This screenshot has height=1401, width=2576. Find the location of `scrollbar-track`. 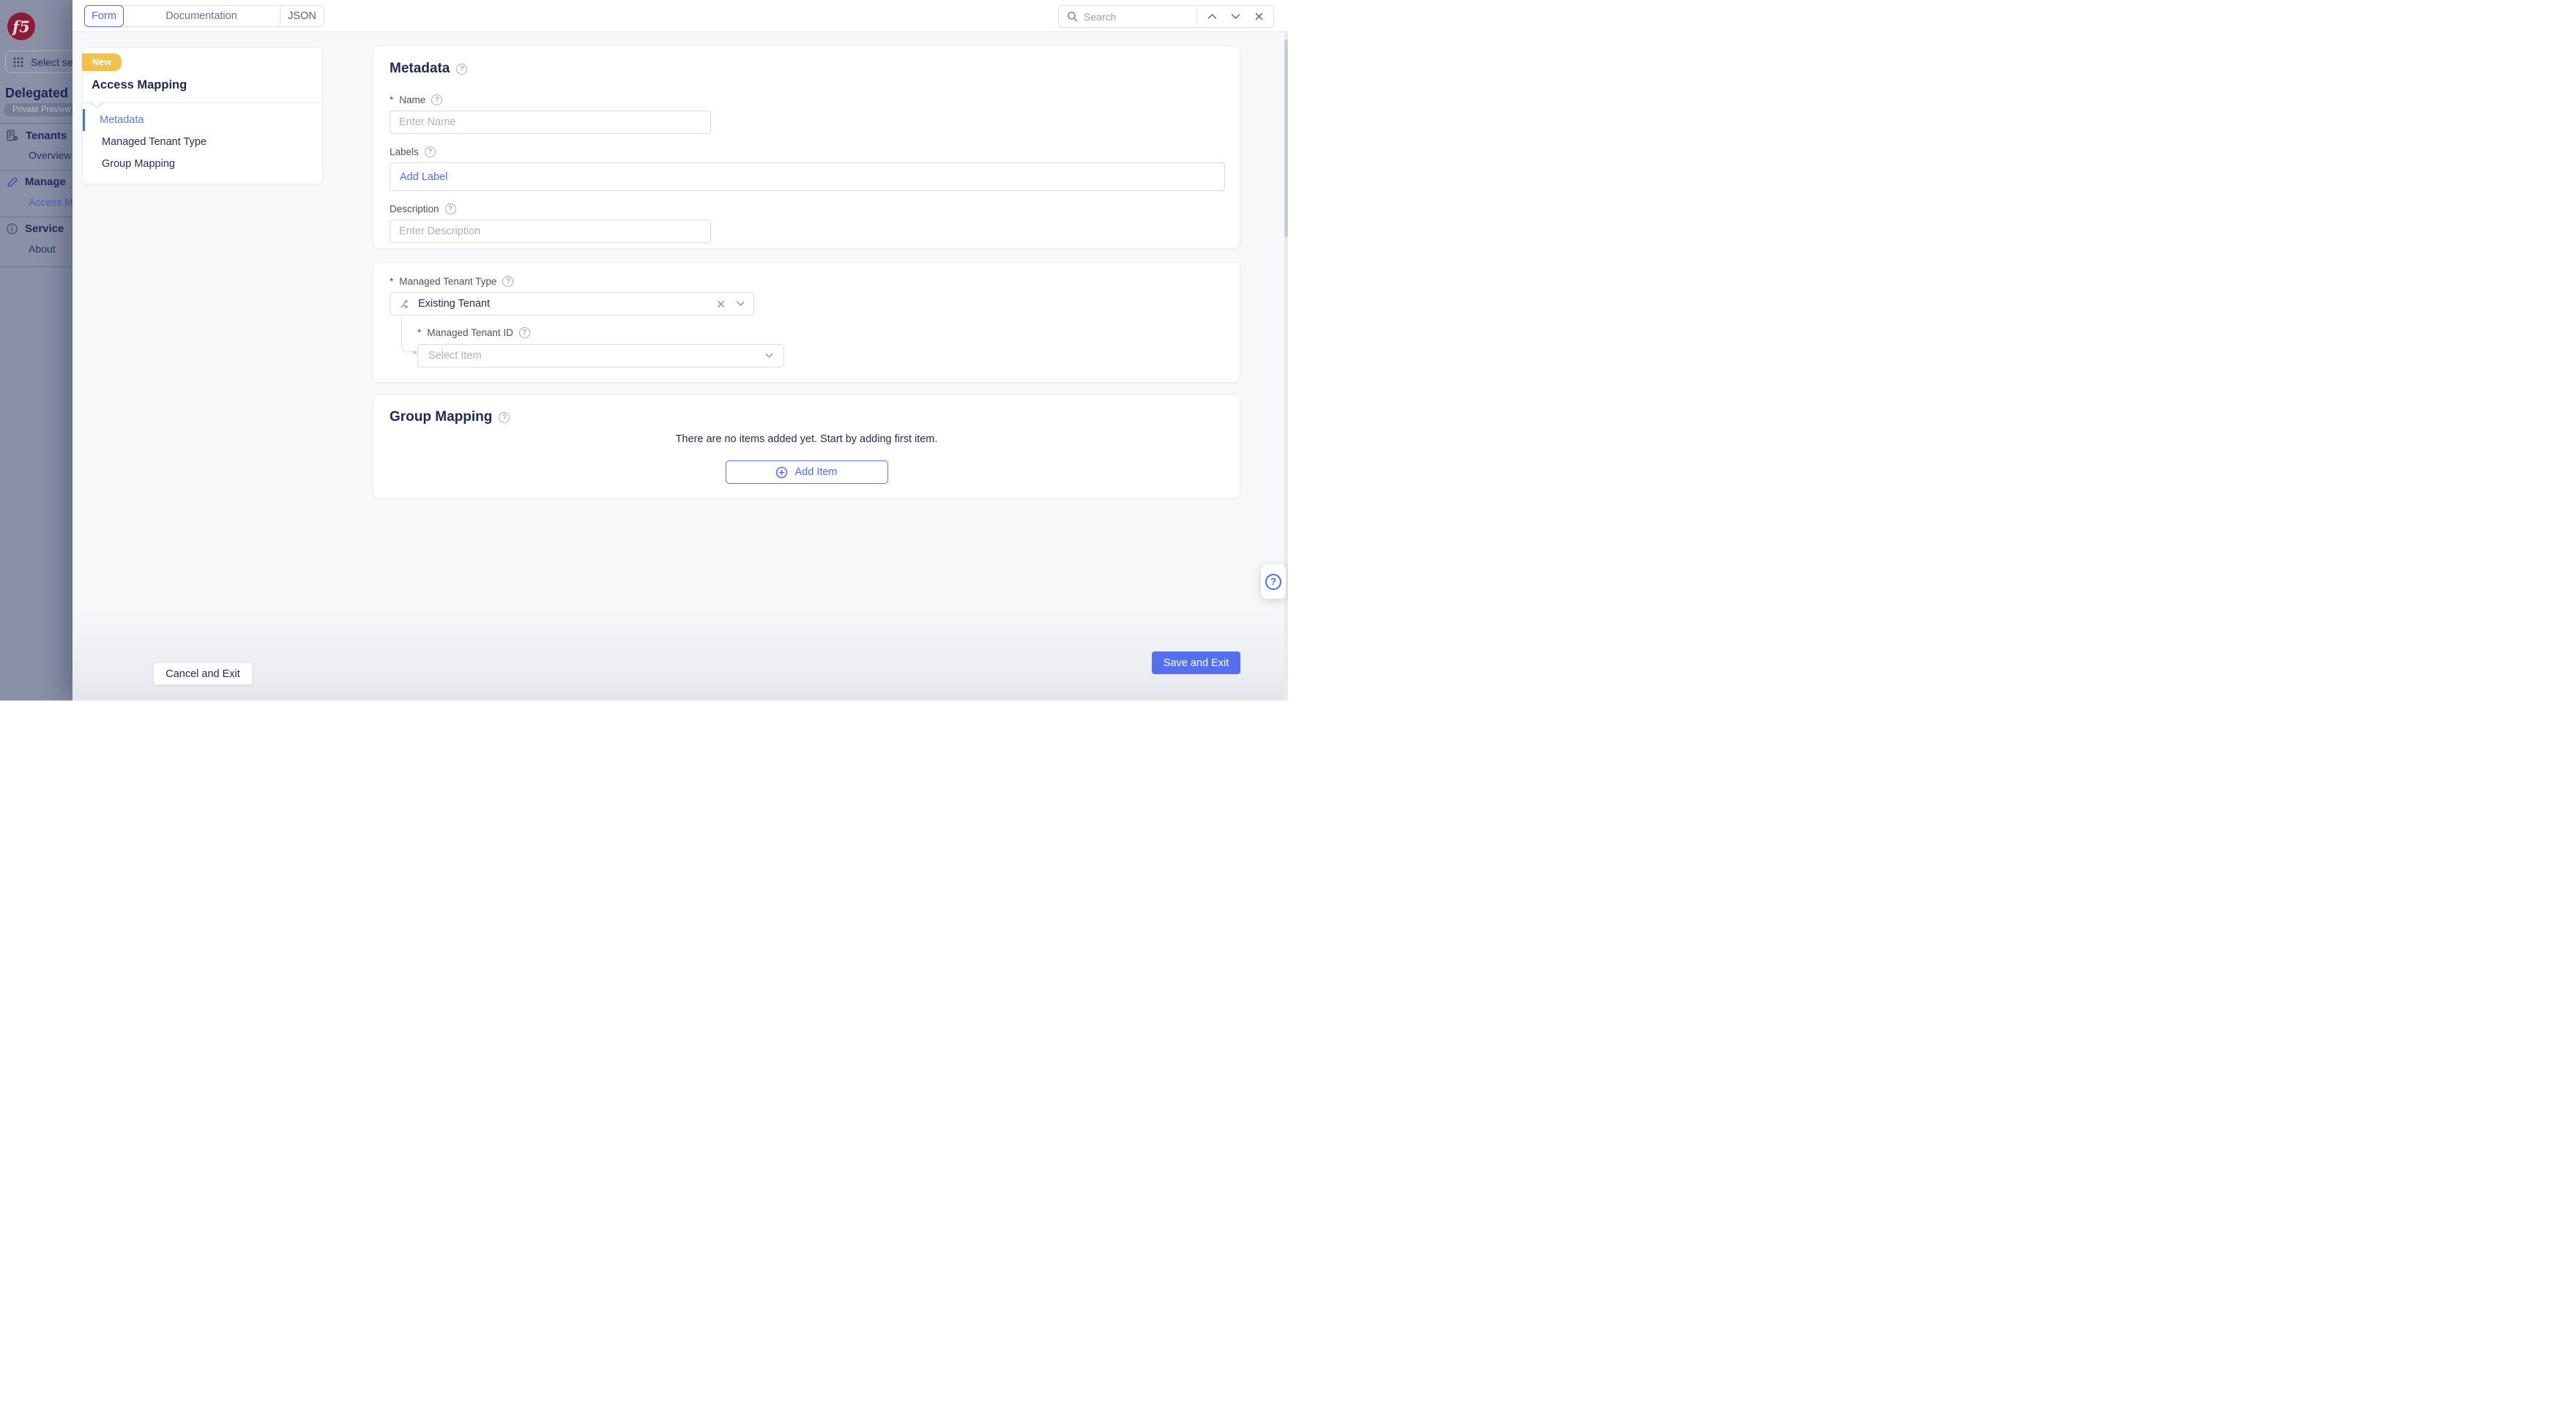

scrollbar-track is located at coordinates (1286, 366).